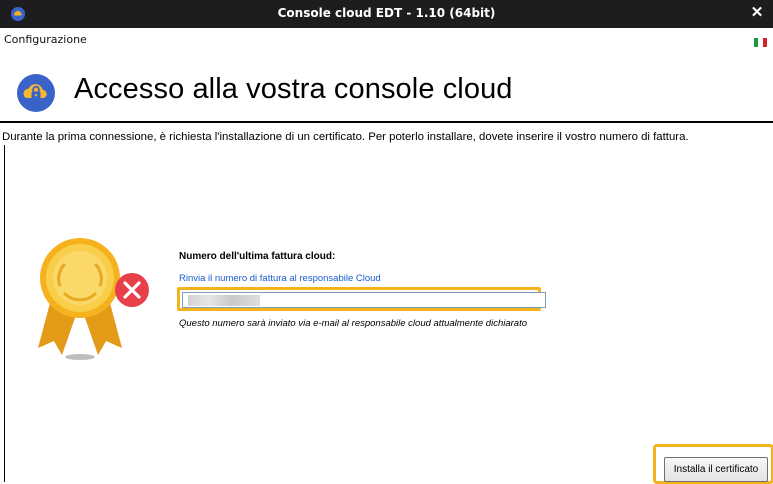 This screenshot has width=773, height=484. I want to click on header-divider, so click(386, 122).